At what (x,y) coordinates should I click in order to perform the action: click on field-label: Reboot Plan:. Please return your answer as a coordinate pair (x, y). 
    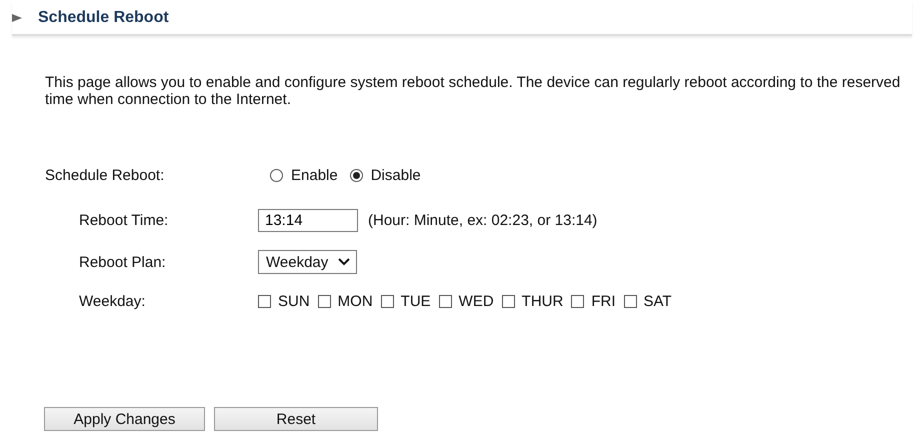
    Looking at the image, I should click on (122, 262).